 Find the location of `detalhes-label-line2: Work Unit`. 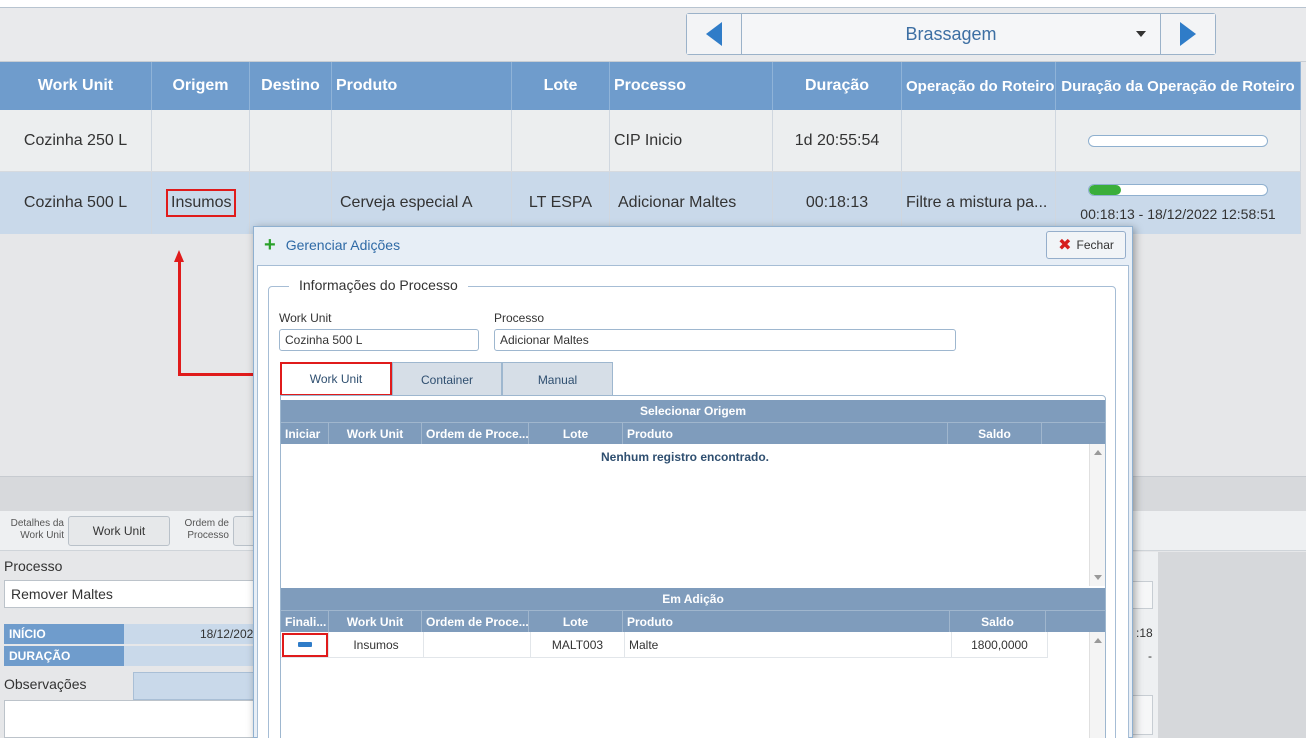

detalhes-label-line2: Work Unit is located at coordinates (42, 535).